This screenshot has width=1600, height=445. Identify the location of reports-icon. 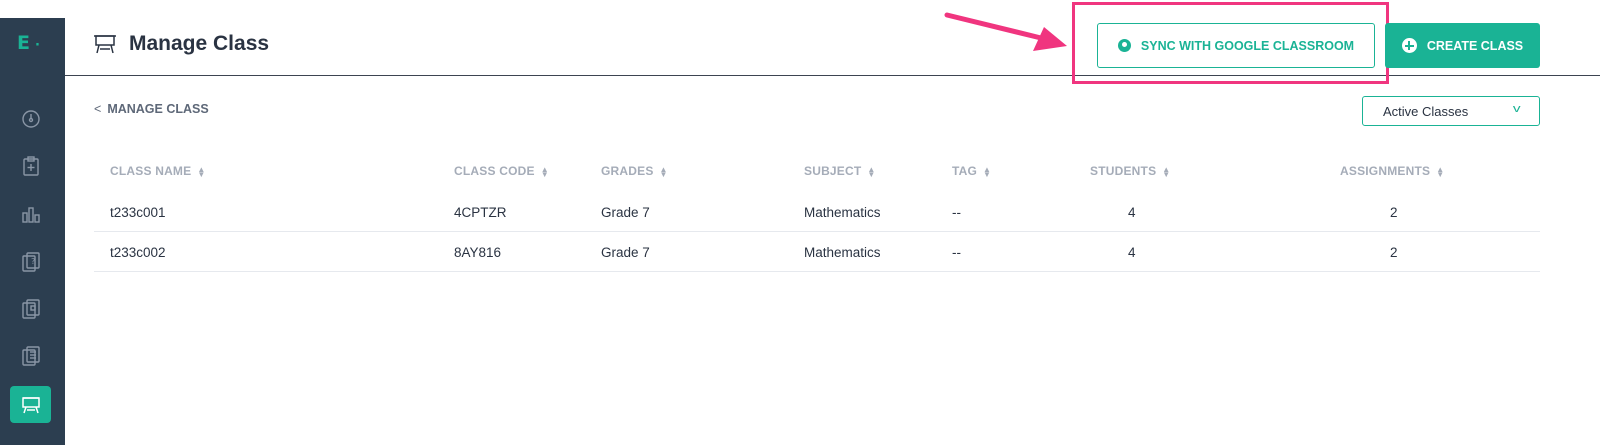
(30, 214).